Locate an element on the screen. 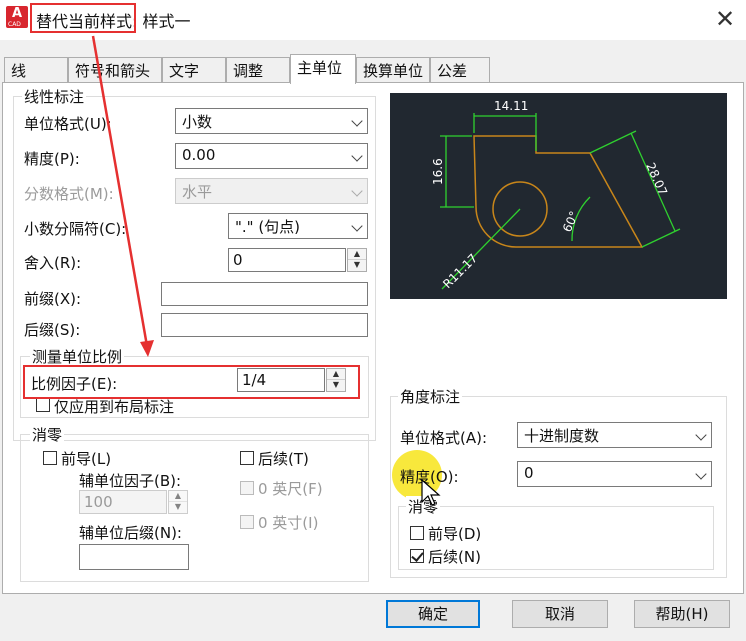 This screenshot has width=746, height=641. app-icon-sub: CAD is located at coordinates (14, 24).